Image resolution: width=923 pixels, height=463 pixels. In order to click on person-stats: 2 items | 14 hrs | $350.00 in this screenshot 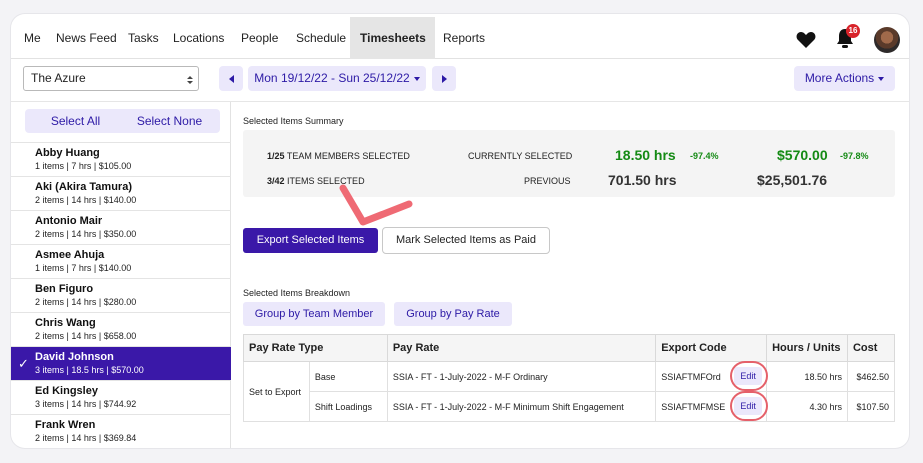, I will do `click(86, 234)`.